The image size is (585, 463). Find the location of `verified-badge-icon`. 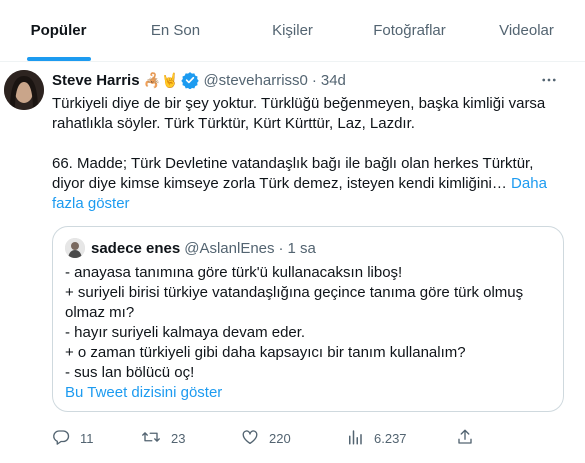

verified-badge-icon is located at coordinates (190, 80).